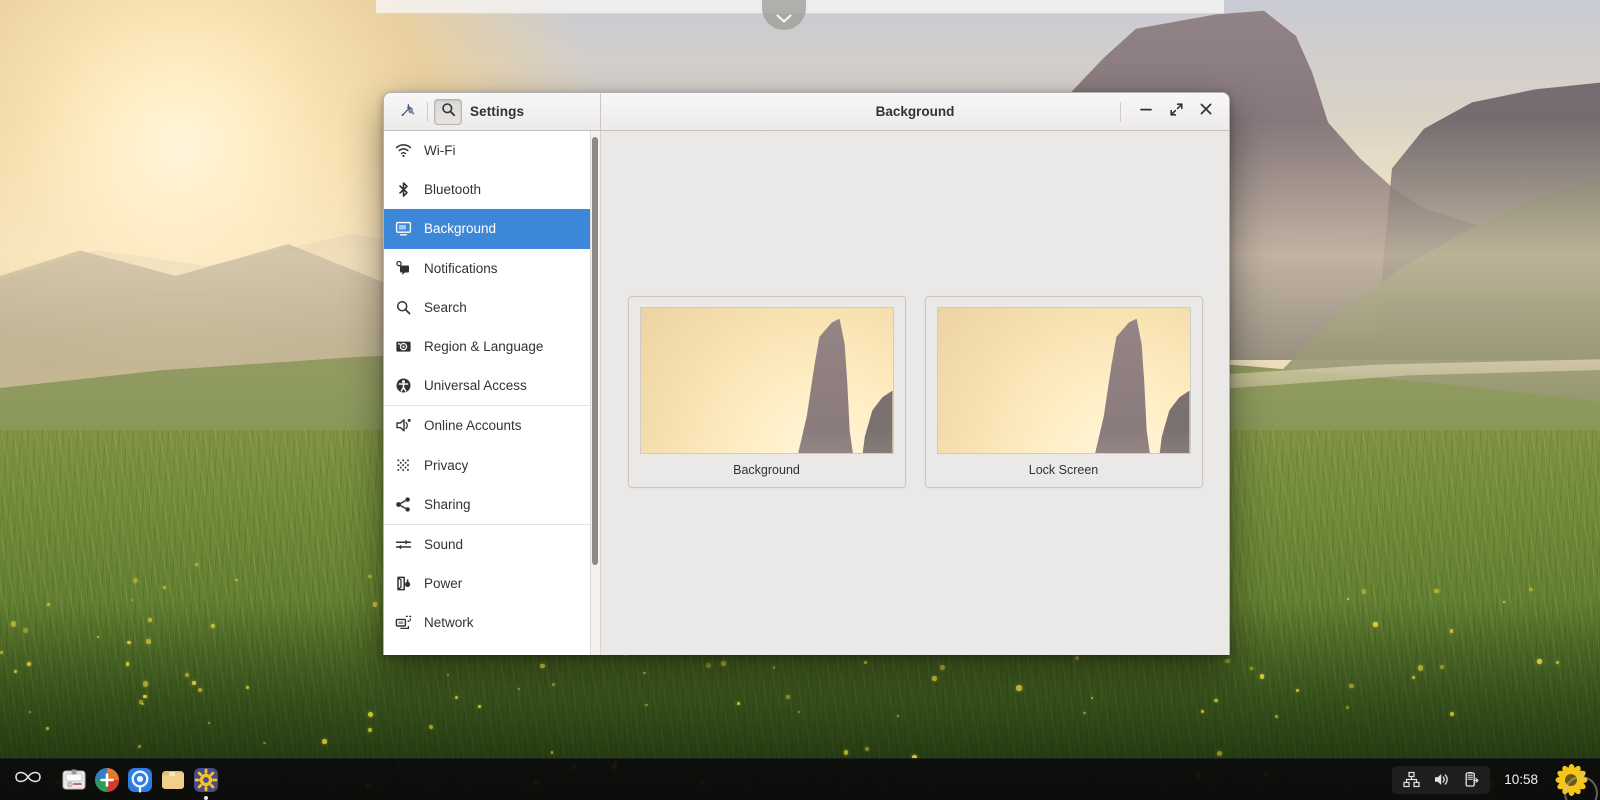  I want to click on volume-tray-icon, so click(1441, 780).